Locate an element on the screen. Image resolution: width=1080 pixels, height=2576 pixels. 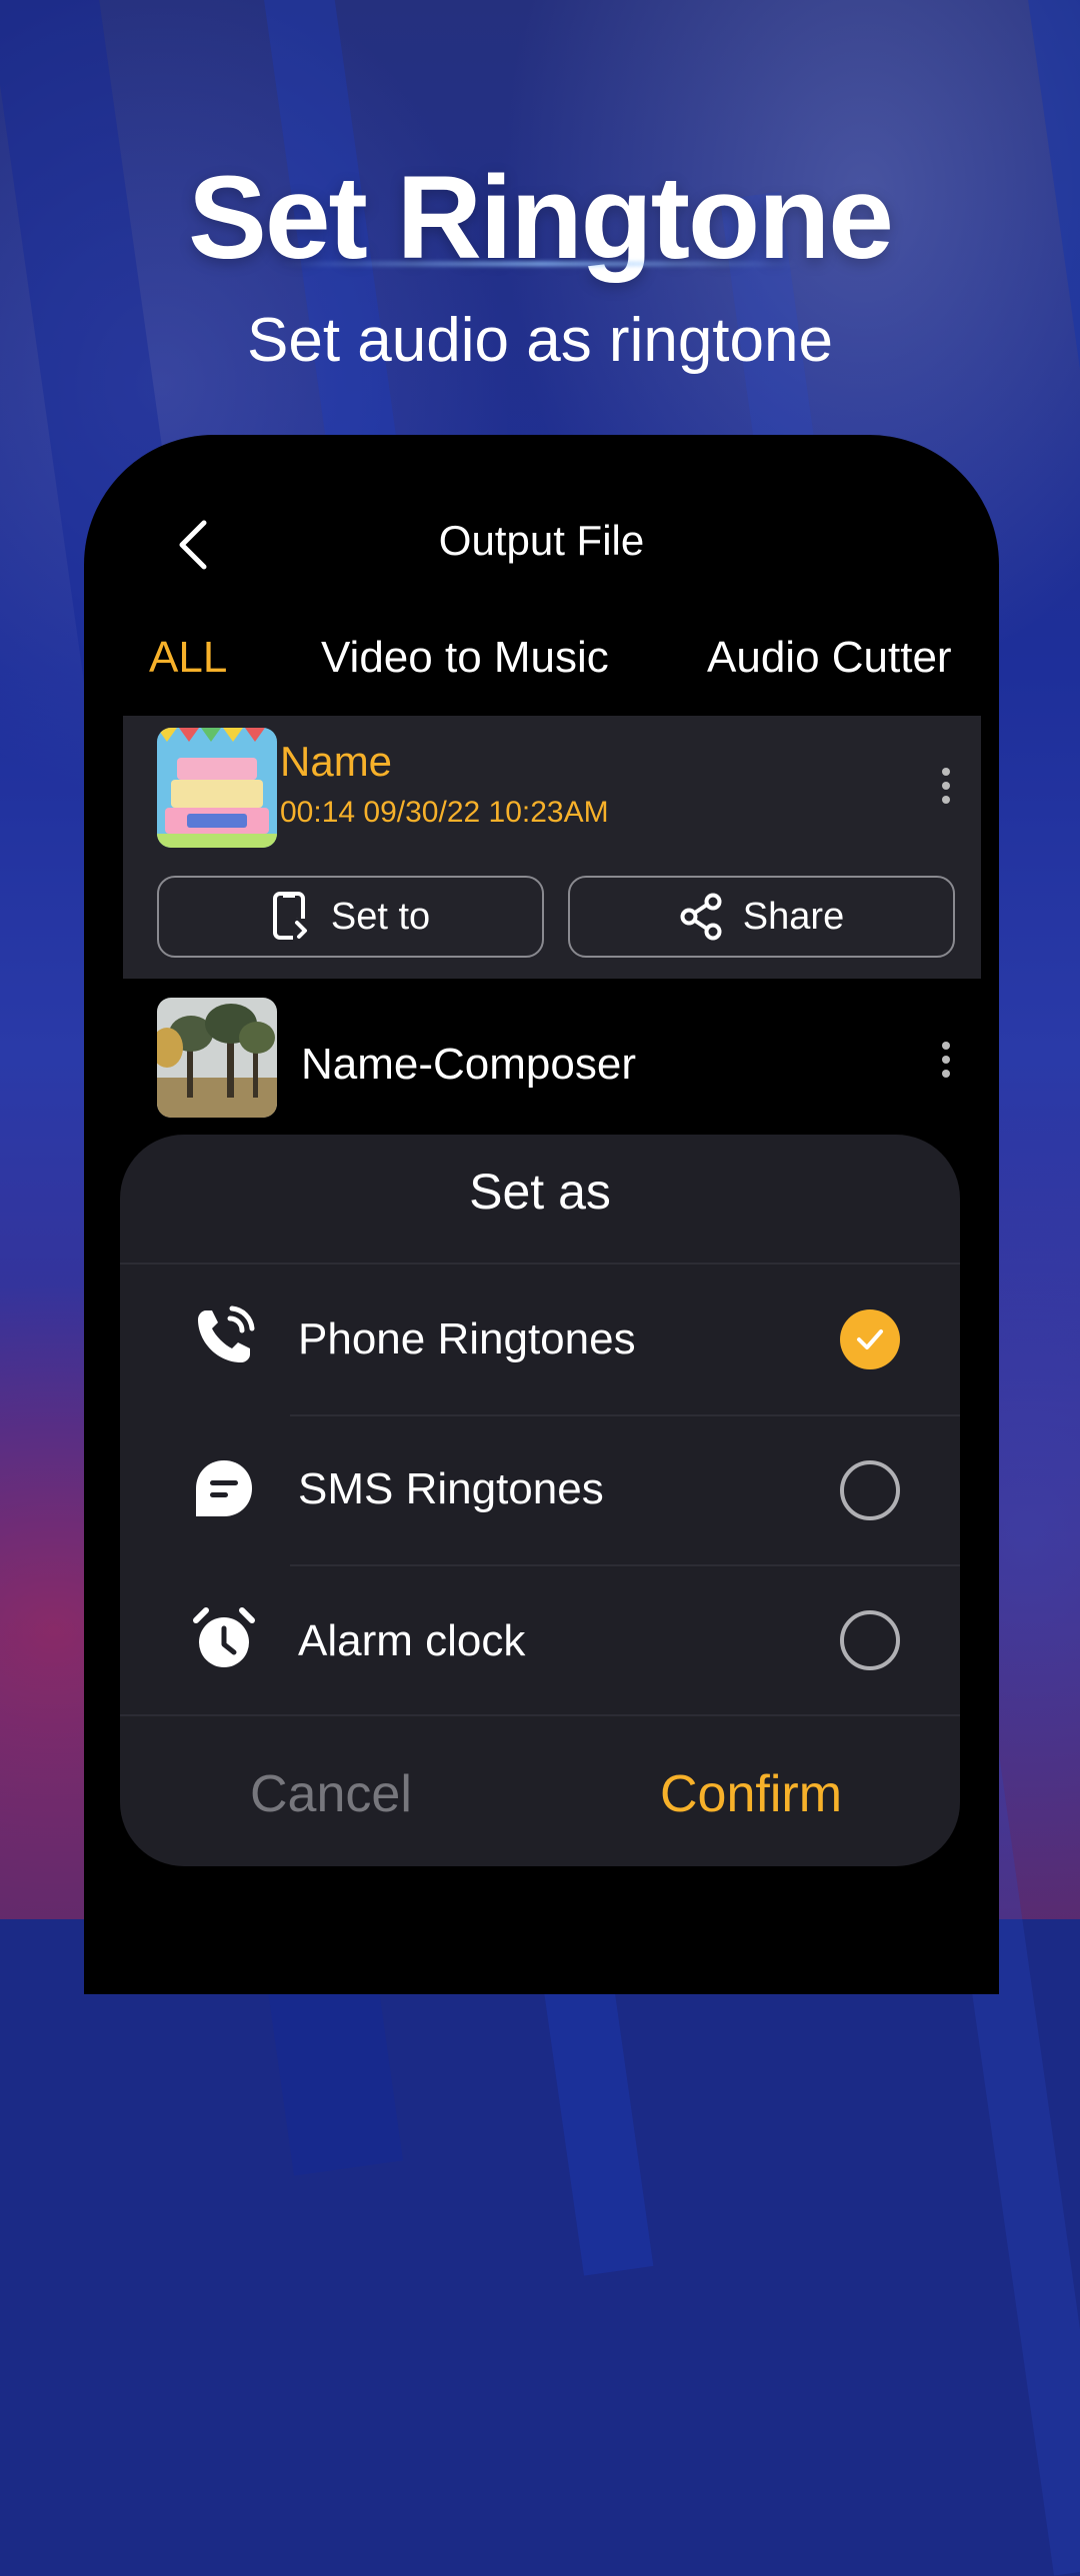
option-label: Phone Ringtones is located at coordinates (467, 1339).